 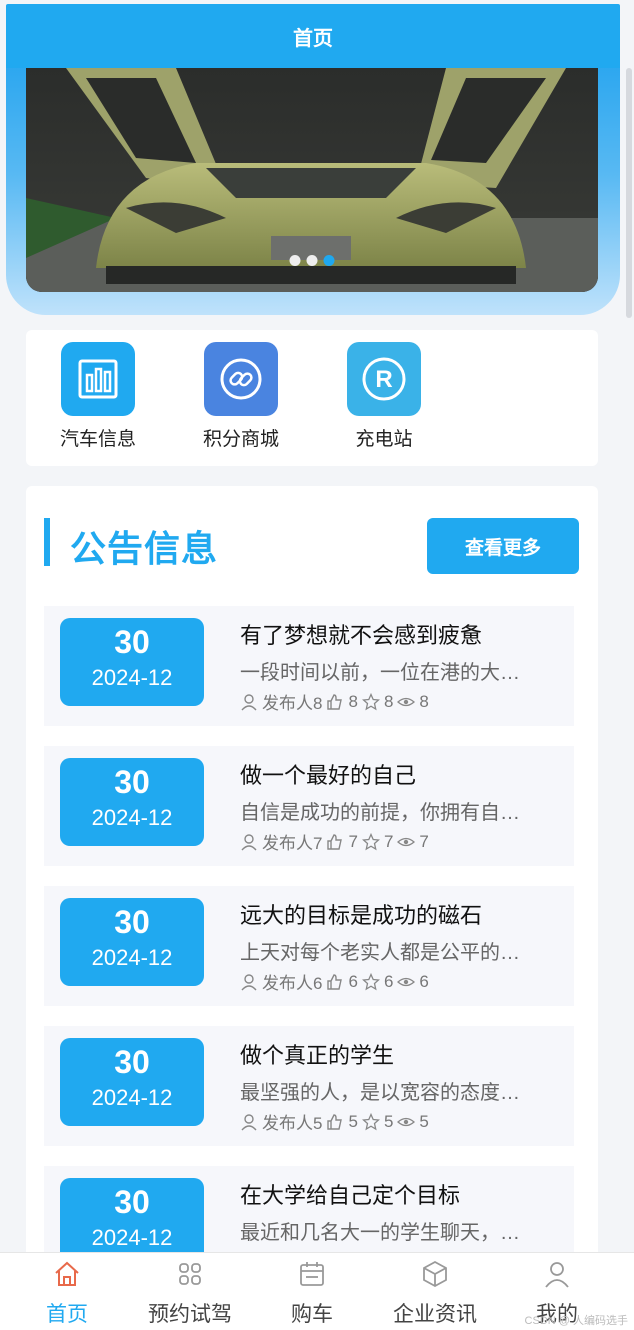 I want to click on notice-likes: 8, so click(x=353, y=701).